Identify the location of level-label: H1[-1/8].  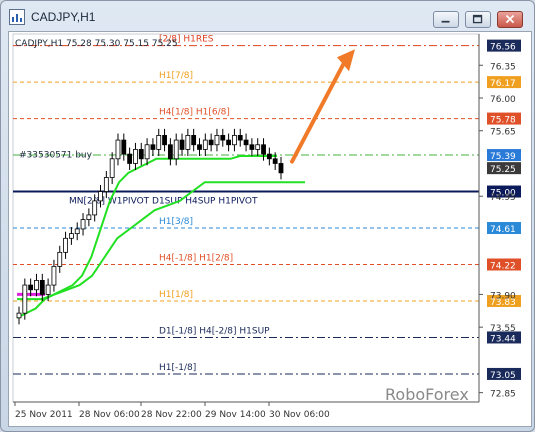
(177, 368).